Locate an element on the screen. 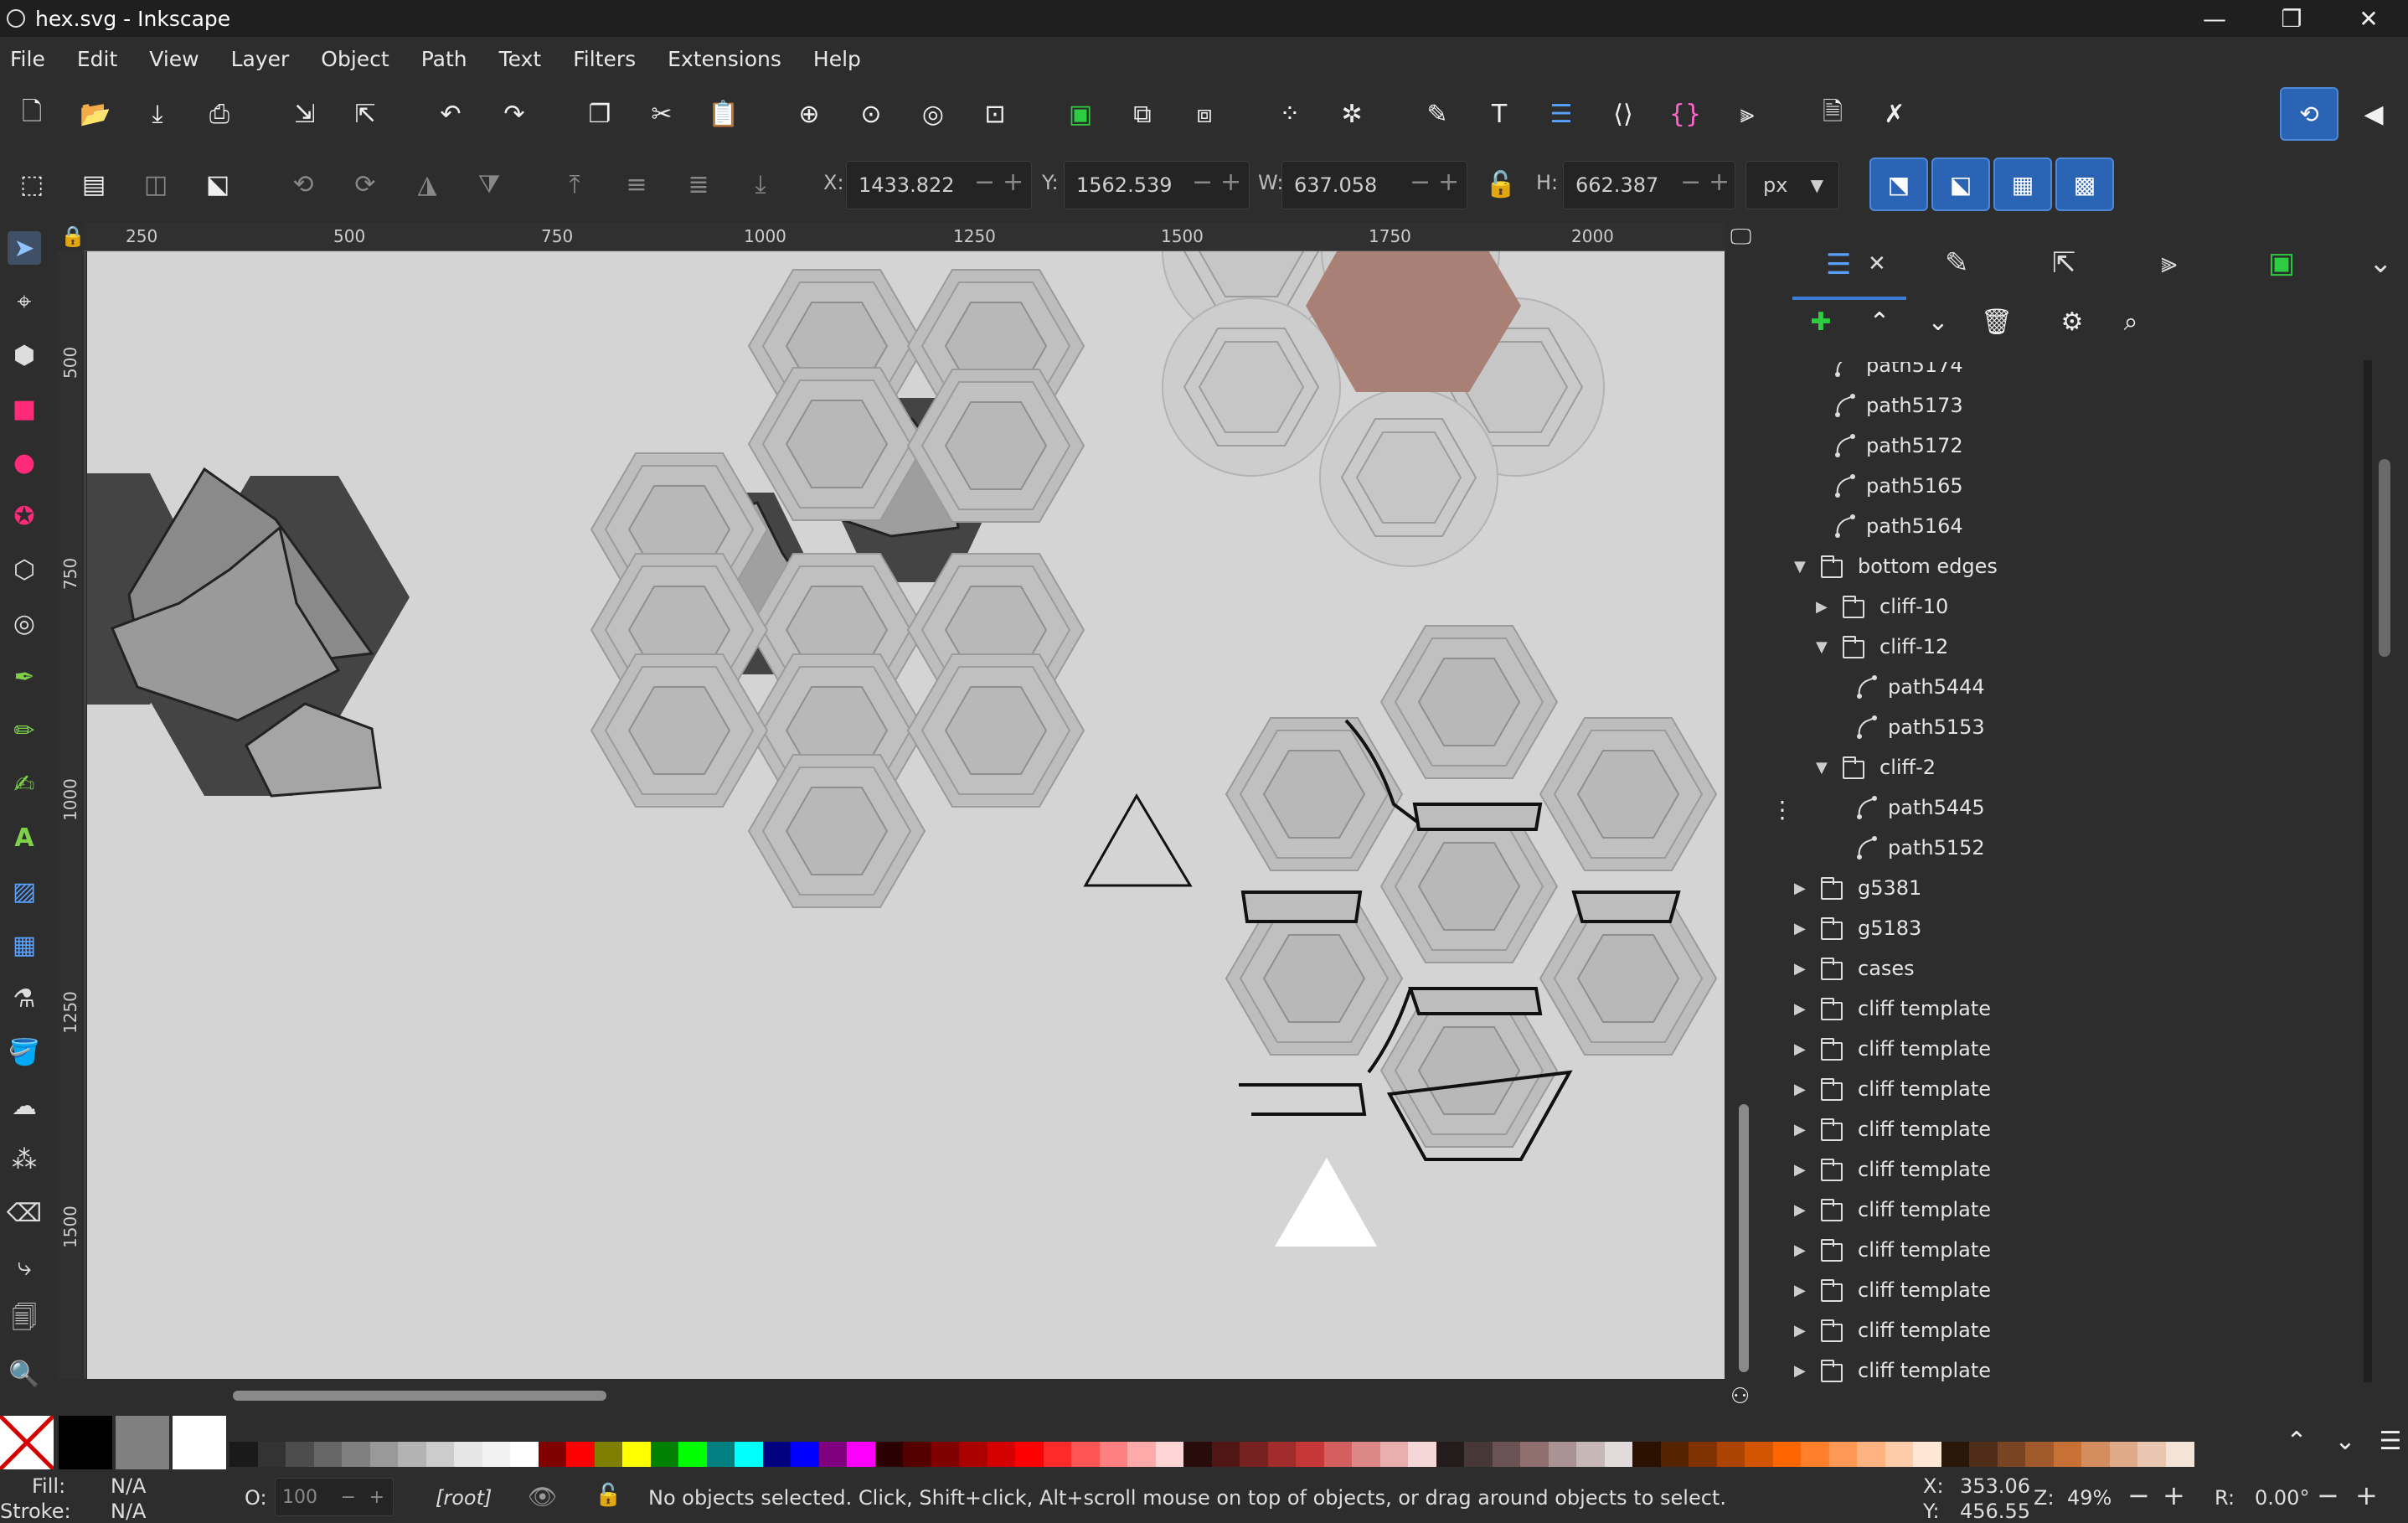 The height and width of the screenshot is (1523, 2408). menu-text: Text is located at coordinates (520, 59).